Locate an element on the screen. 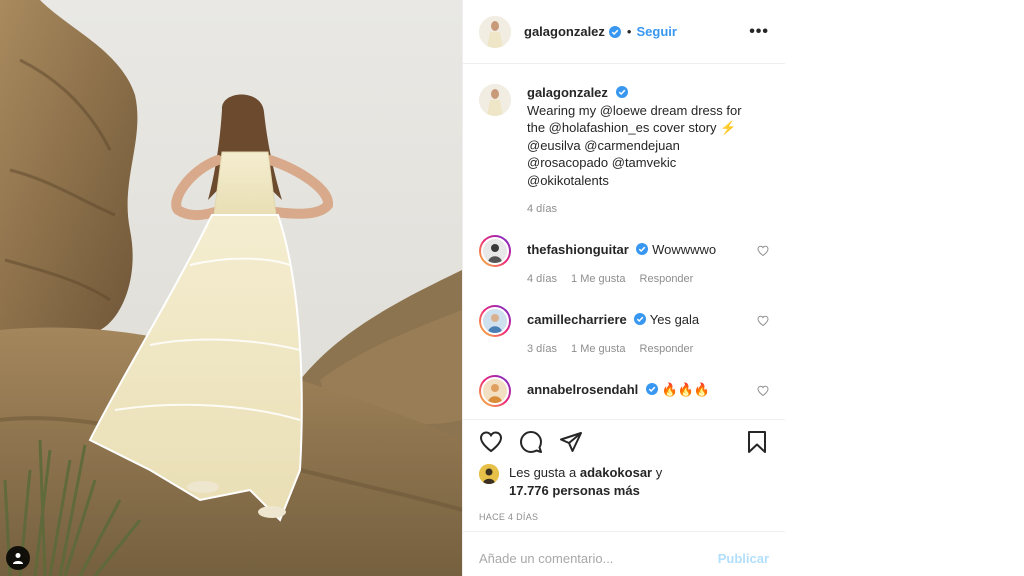 The height and width of the screenshot is (576, 1024). action-bar is located at coordinates (624, 442).